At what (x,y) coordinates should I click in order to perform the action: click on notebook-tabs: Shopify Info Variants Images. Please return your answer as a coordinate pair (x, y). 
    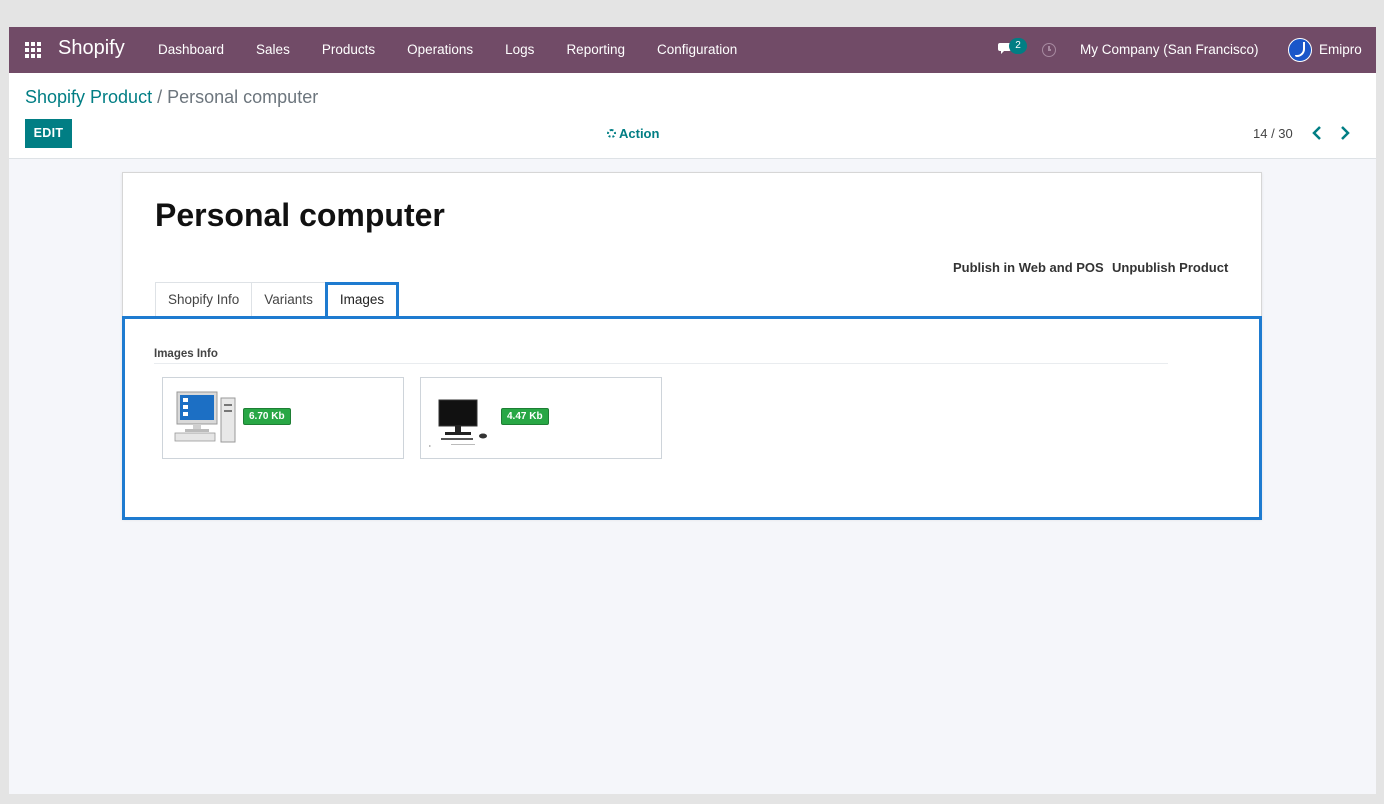
    Looking at the image, I should click on (277, 299).